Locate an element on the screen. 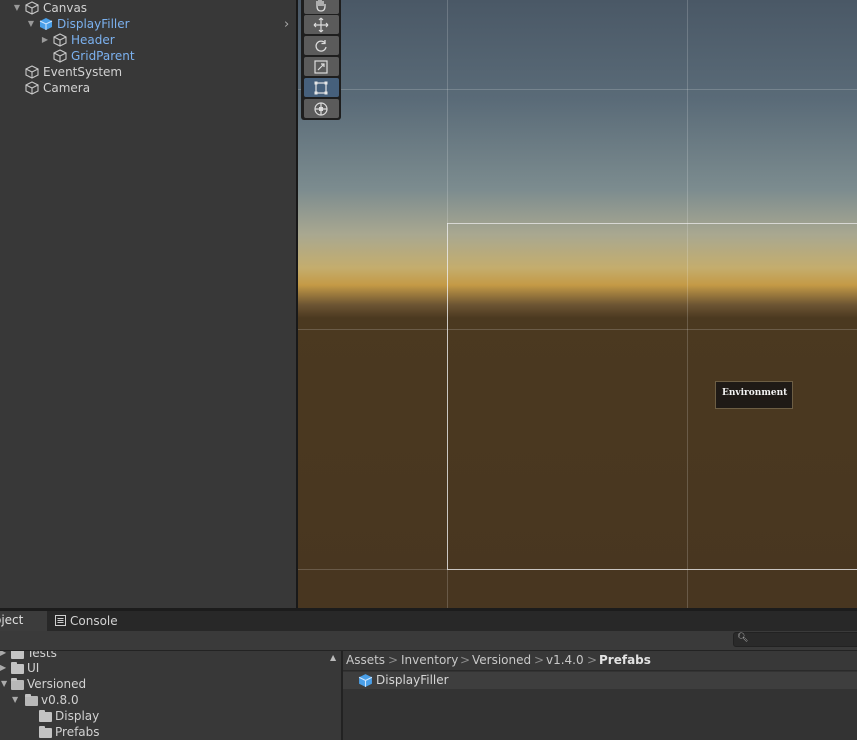 The image size is (857, 740). rotate-icon is located at coordinates (321, 46).